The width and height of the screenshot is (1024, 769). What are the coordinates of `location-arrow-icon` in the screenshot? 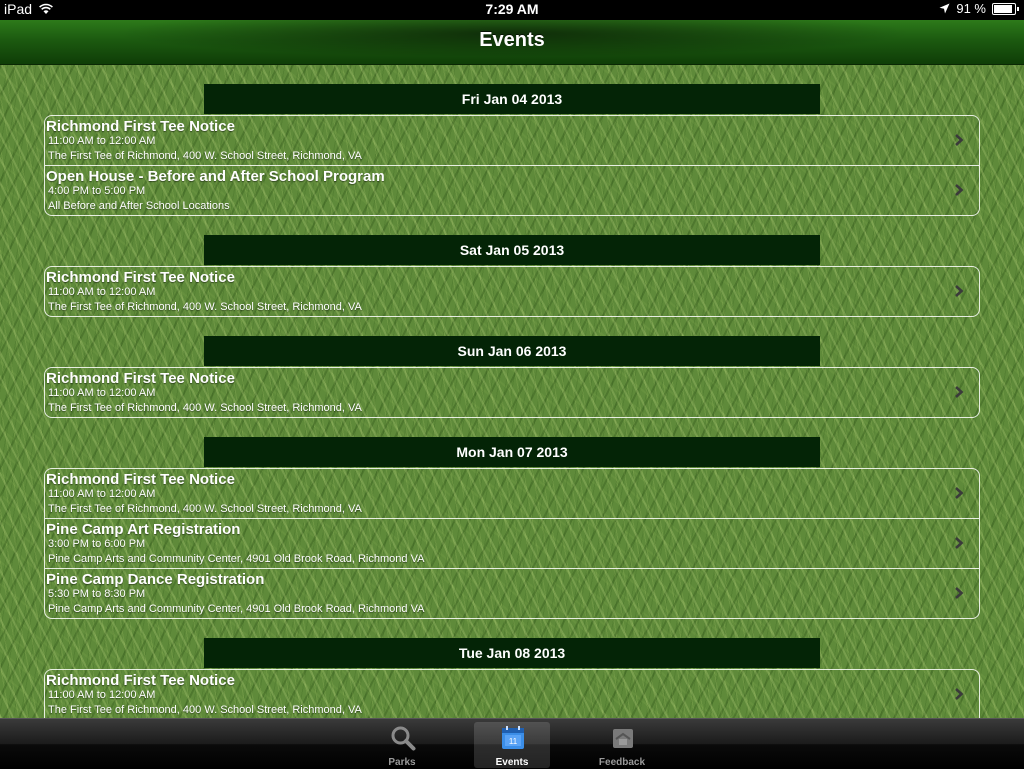 It's located at (944, 8).